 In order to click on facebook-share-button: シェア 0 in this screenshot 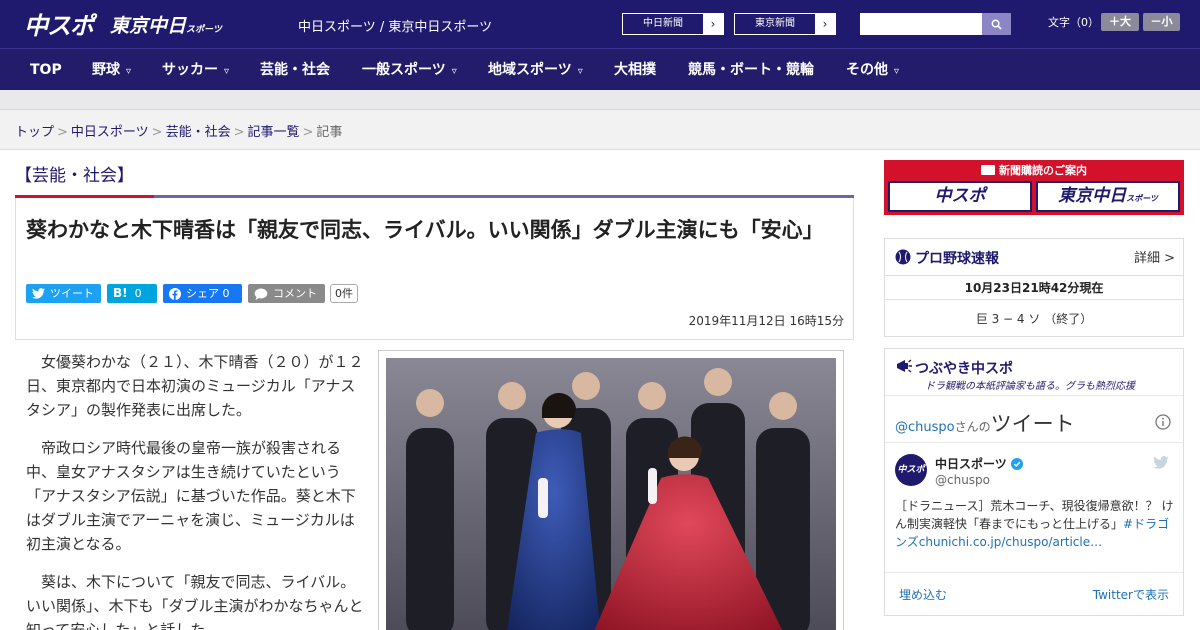, I will do `click(202, 293)`.